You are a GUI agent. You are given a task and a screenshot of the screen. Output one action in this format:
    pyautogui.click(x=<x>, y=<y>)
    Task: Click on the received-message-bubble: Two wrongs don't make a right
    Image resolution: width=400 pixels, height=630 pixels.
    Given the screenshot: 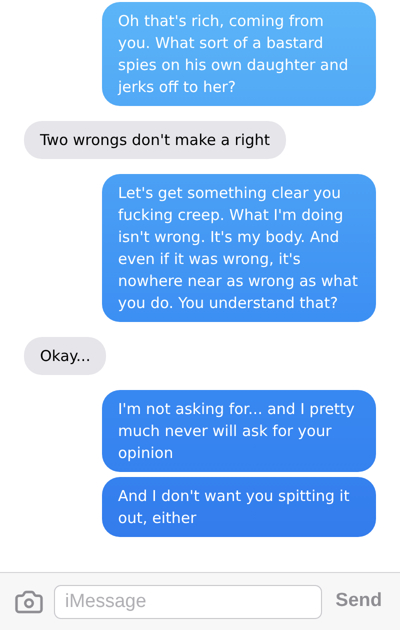 What is the action you would take?
    pyautogui.click(x=155, y=140)
    